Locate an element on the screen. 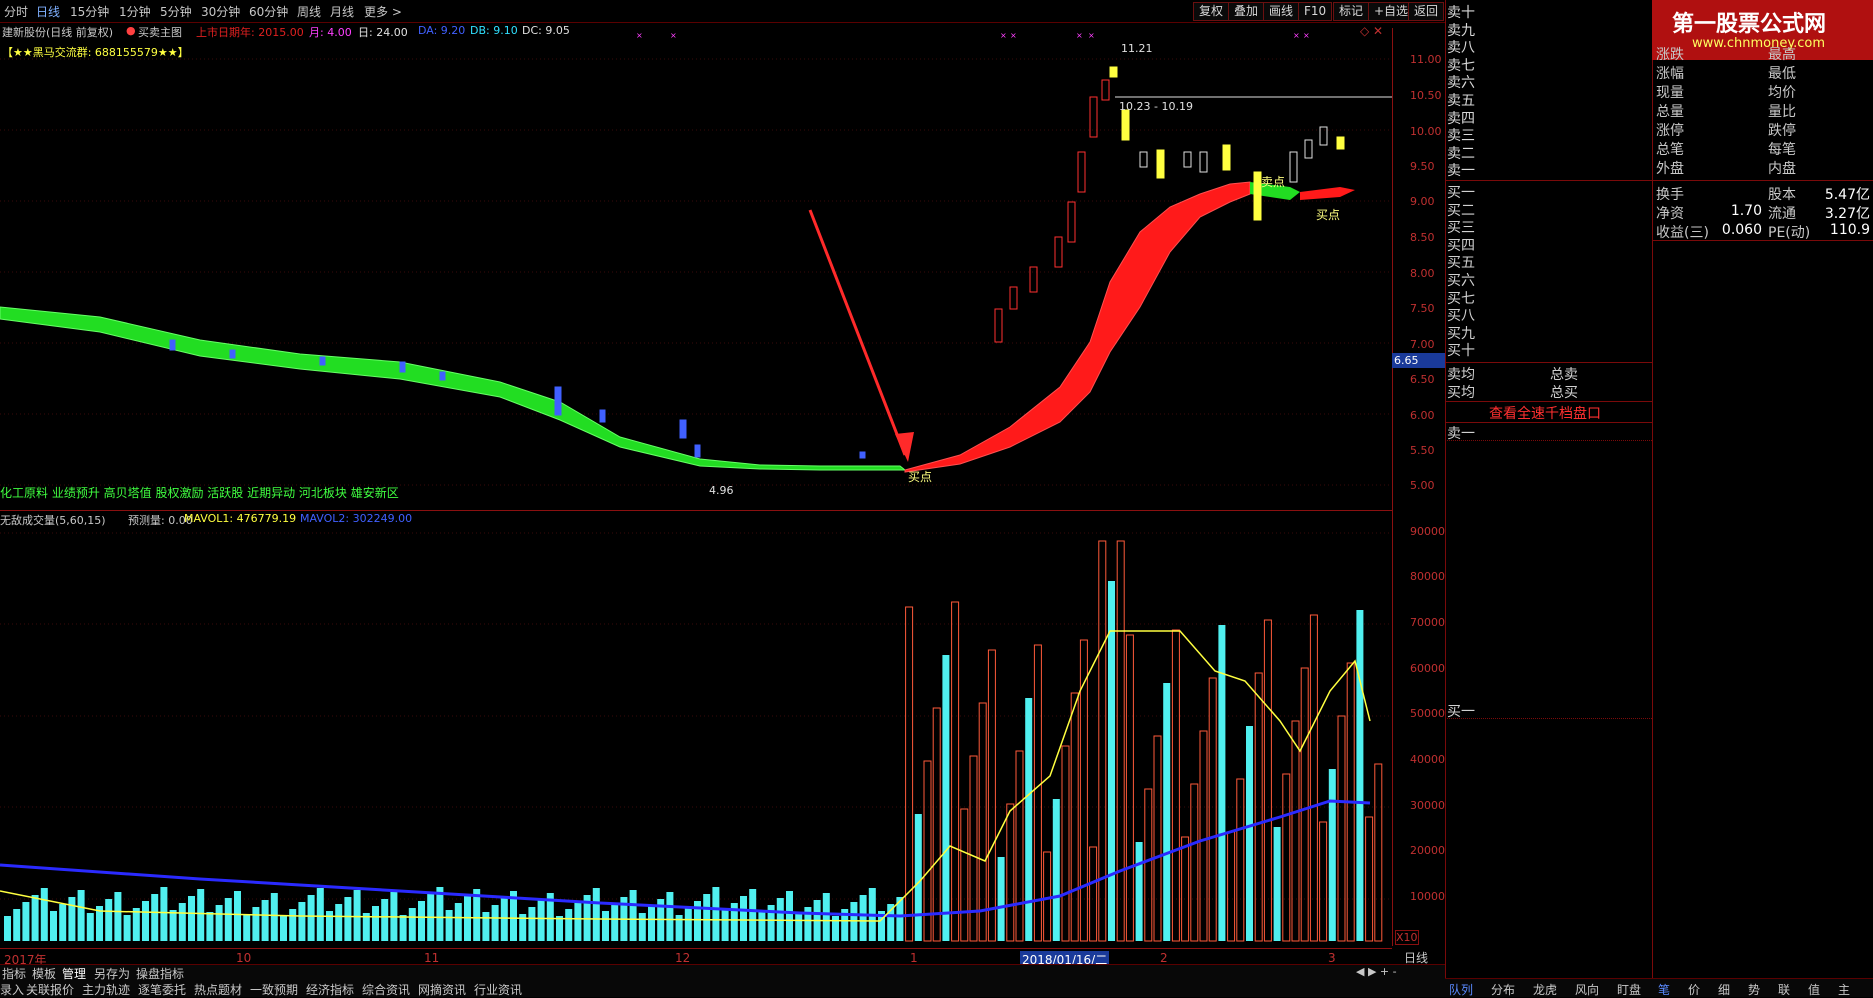  volume-tick: 30000 is located at coordinates (1427, 805).